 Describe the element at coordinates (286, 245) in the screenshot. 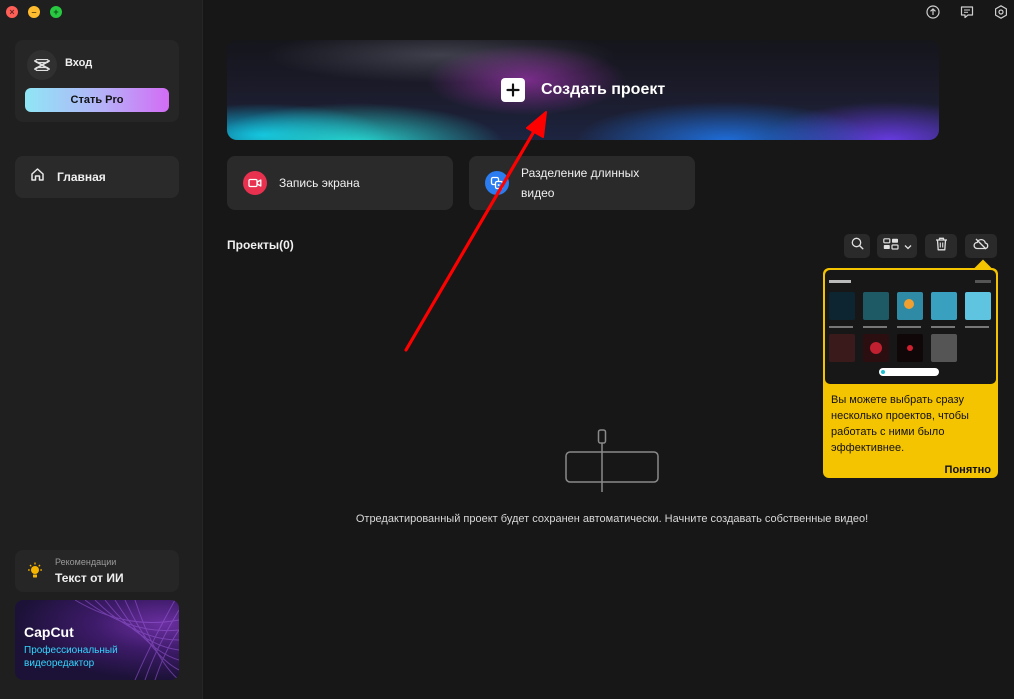

I see `projects-count: (0)` at that location.